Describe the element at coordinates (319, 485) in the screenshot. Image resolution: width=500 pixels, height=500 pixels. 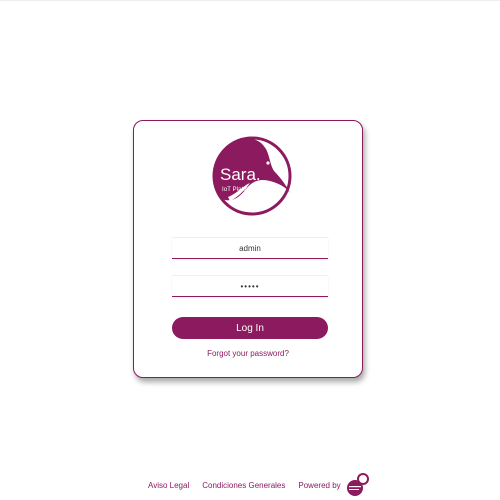
I see `powered-by-label: Powered by` at that location.